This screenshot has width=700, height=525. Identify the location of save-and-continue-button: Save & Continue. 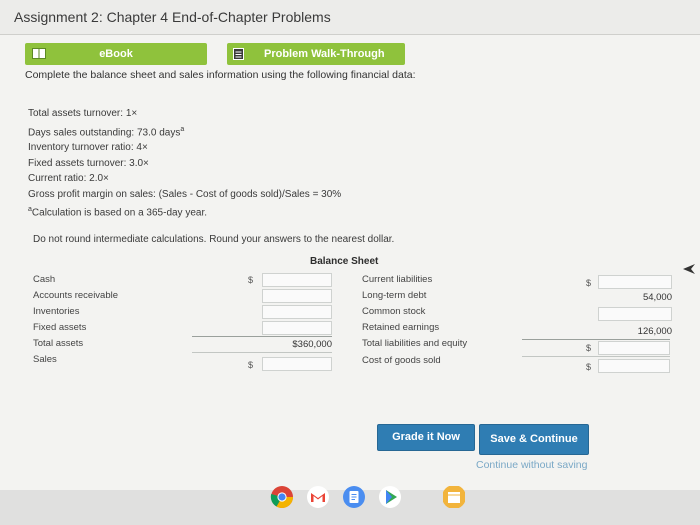
(534, 439).